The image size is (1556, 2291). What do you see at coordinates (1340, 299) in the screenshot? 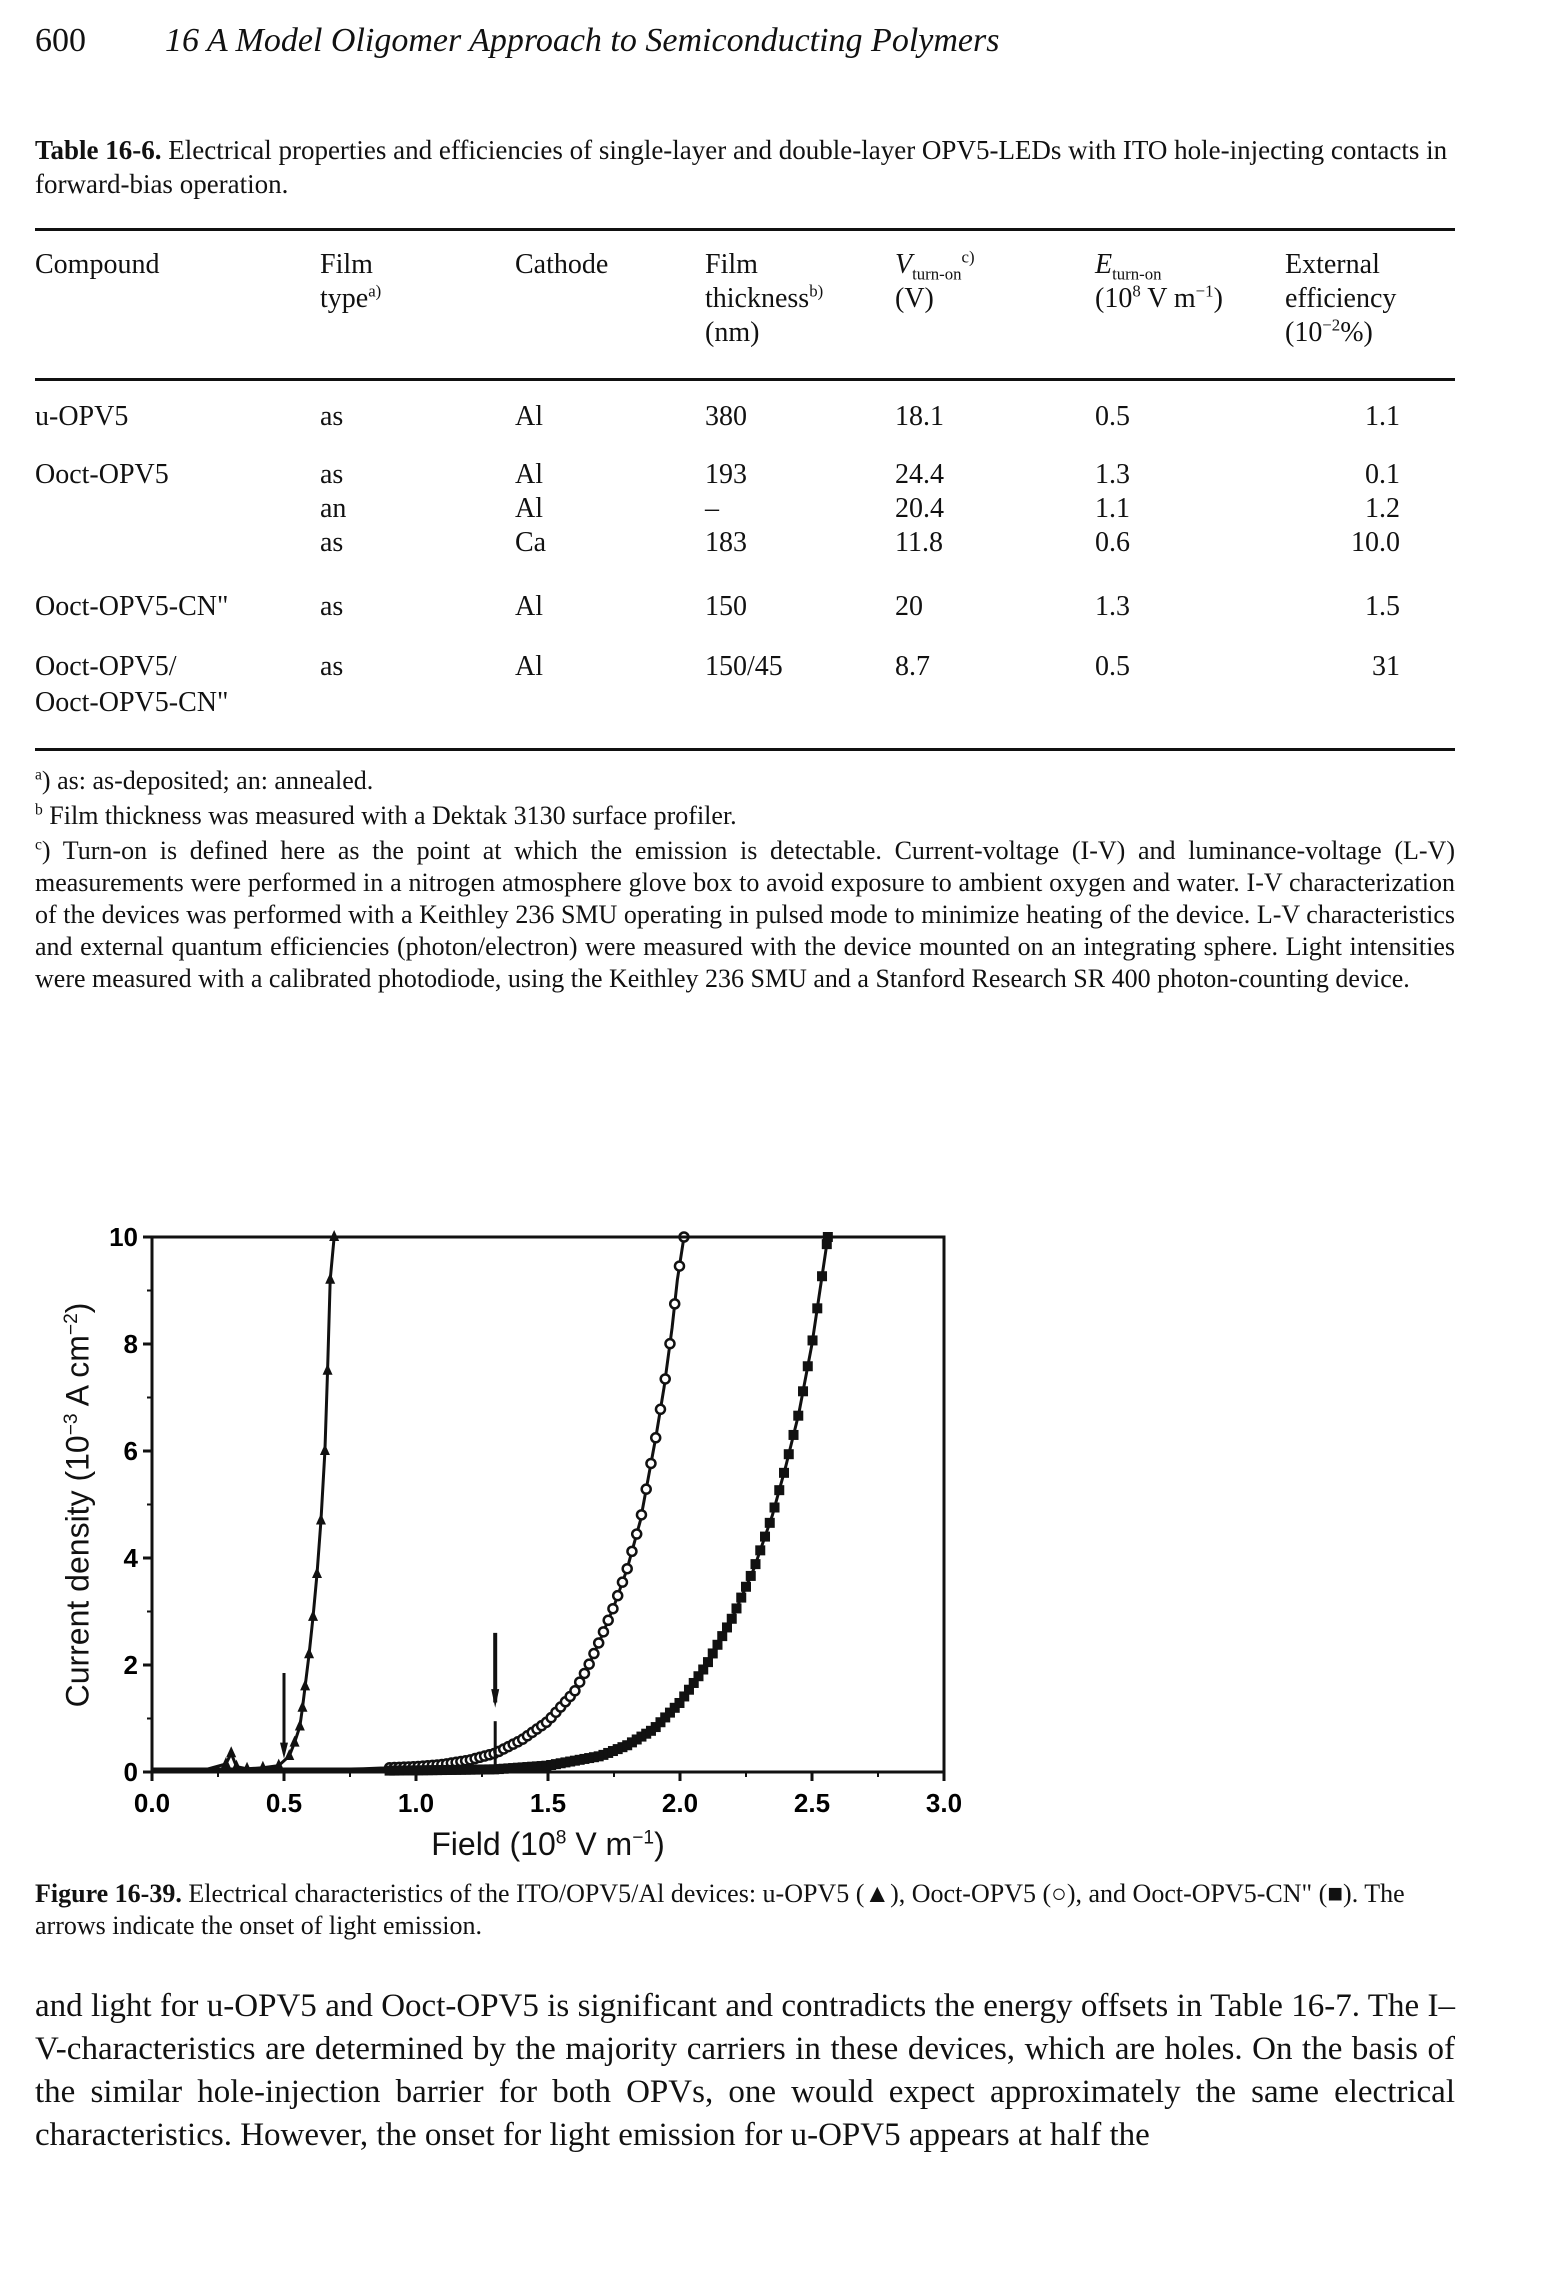
I see `col-header-external-efficiency: External efficiency (10−2%)` at bounding box center [1340, 299].